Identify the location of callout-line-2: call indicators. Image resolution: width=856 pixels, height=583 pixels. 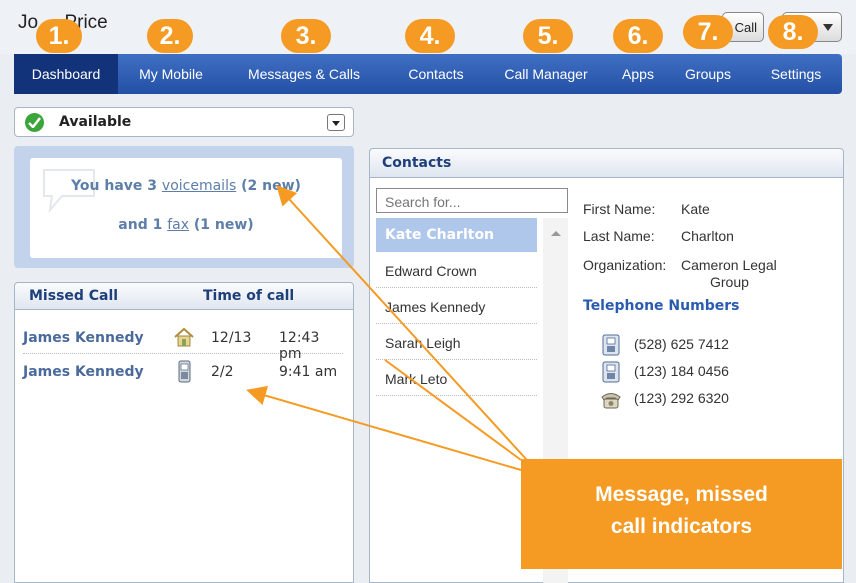
(681, 526).